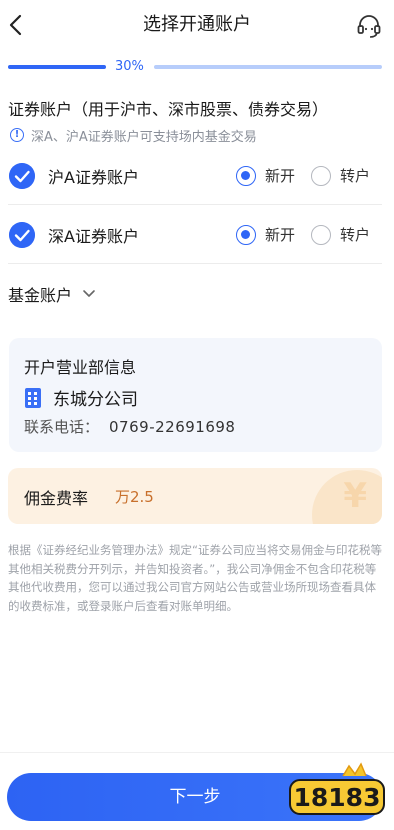 Image resolution: width=394 pixels, height=830 pixels. I want to click on branch-info-card: 开户营业部信息 东城分公司 联系电话： 0769-22691698, so click(195, 395).